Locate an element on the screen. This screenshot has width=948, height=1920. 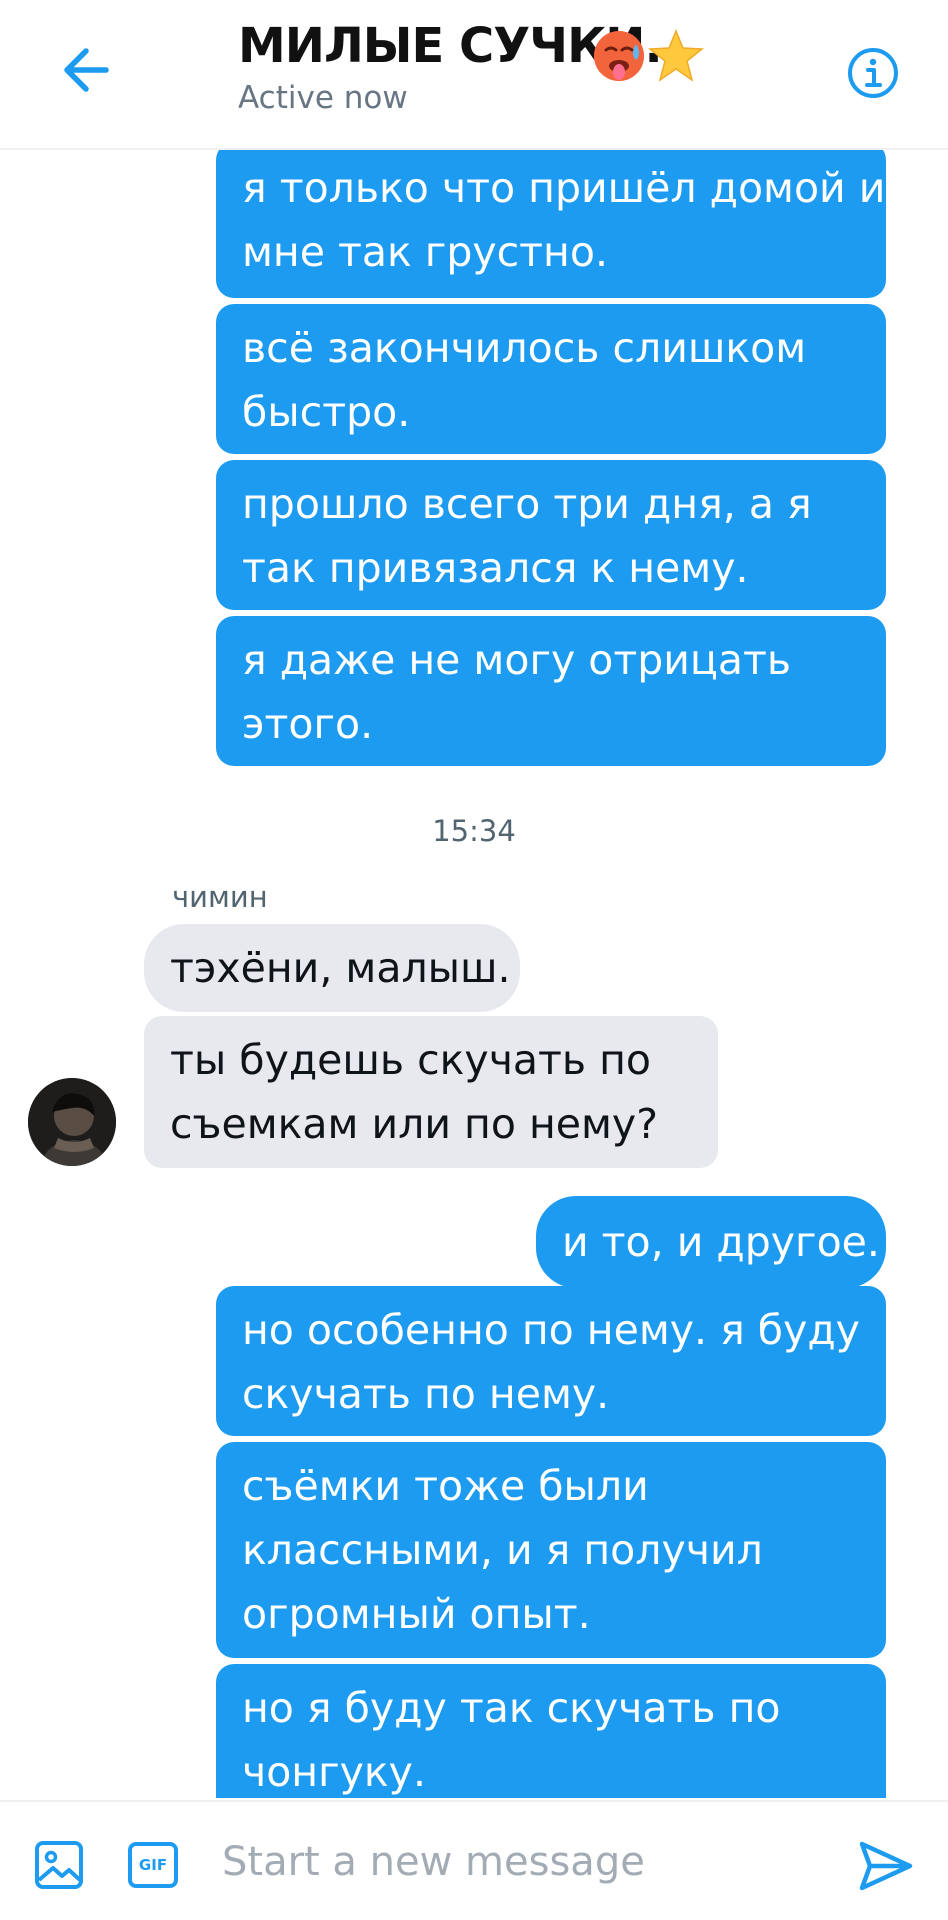
image-icon is located at coordinates (59, 1865).